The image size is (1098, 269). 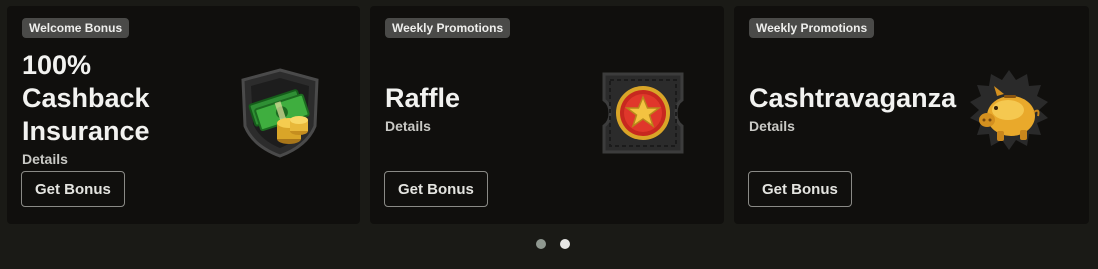 I want to click on promo-title: Cashtravaganza, so click(x=853, y=98).